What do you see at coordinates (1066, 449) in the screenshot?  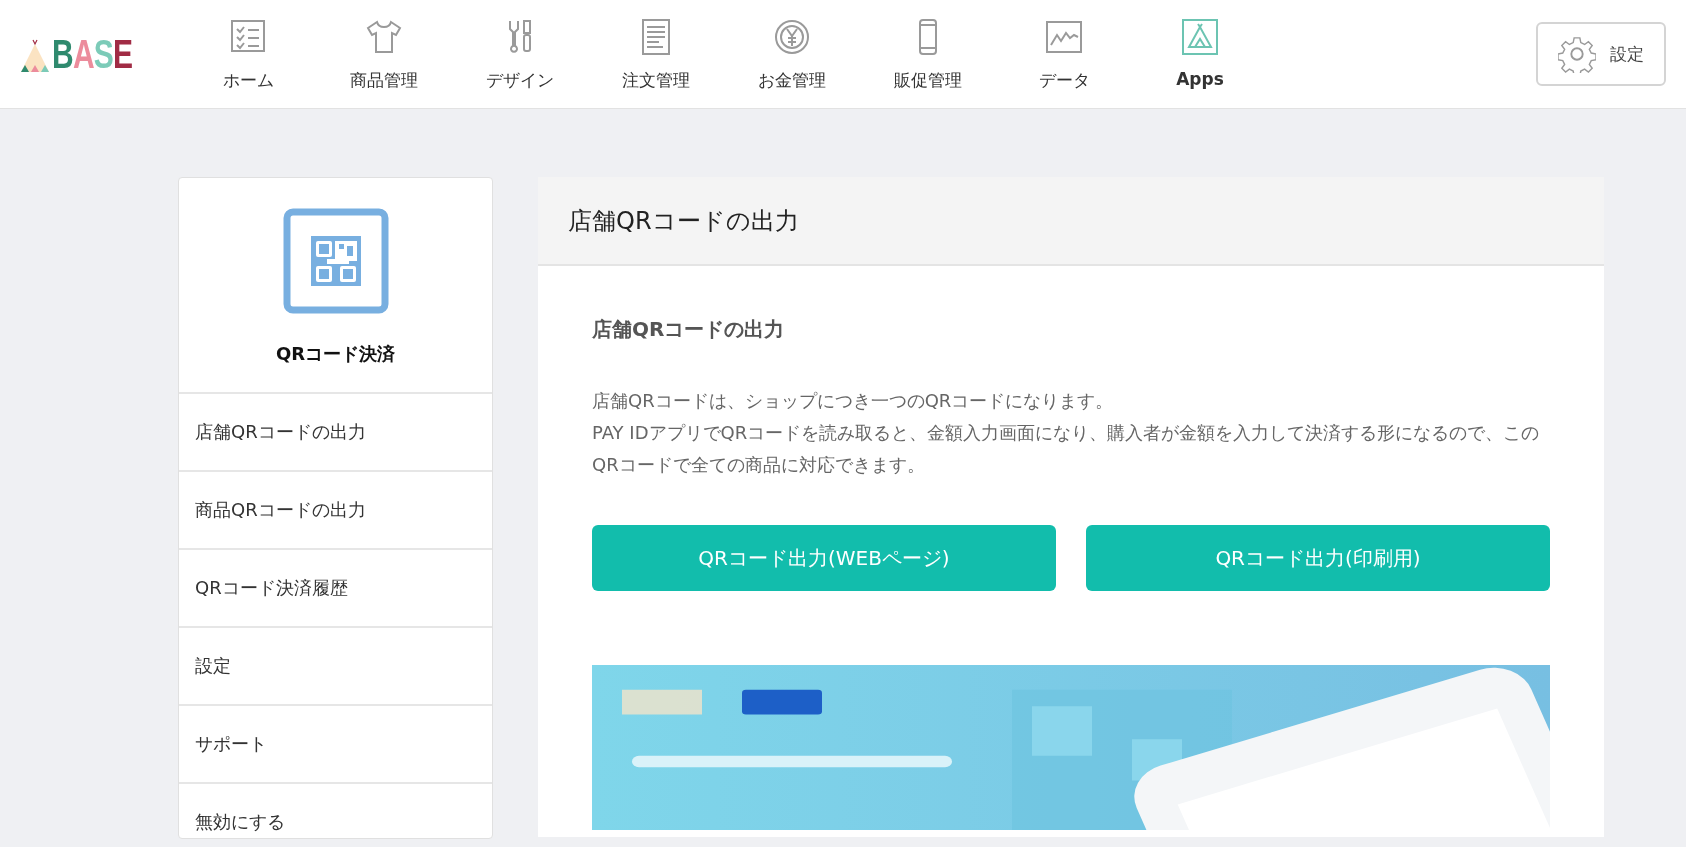 I see `description-text: PAY IDアプリでQRコードを読み取ると、金額入力画面になり、購入者が金額を入力して決済する形になるので、このQRコードで全ての商品に対応できます。` at bounding box center [1066, 449].